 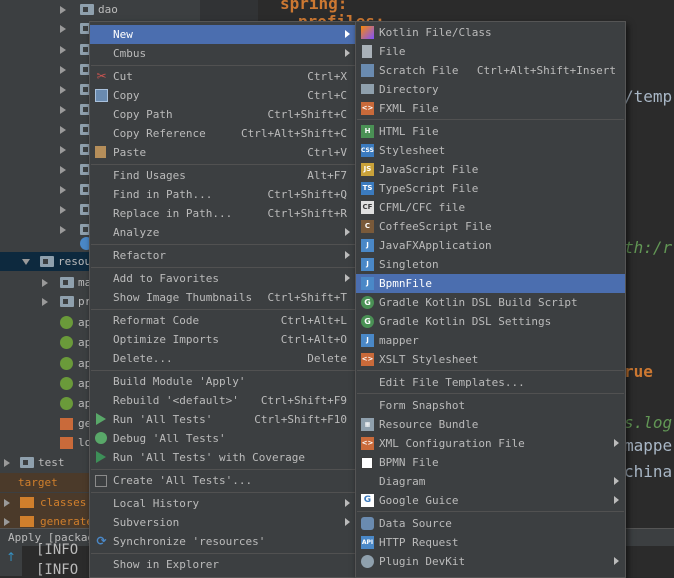 What do you see at coordinates (123, 76) in the screenshot?
I see `menu-item-label: Cut` at bounding box center [123, 76].